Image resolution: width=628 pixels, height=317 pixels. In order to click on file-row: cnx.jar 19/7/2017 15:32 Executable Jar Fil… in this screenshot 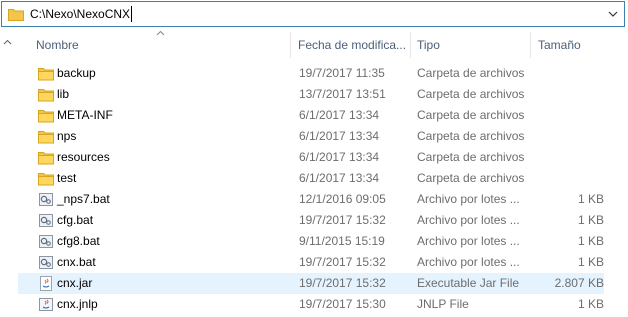, I will do `click(311, 283)`.